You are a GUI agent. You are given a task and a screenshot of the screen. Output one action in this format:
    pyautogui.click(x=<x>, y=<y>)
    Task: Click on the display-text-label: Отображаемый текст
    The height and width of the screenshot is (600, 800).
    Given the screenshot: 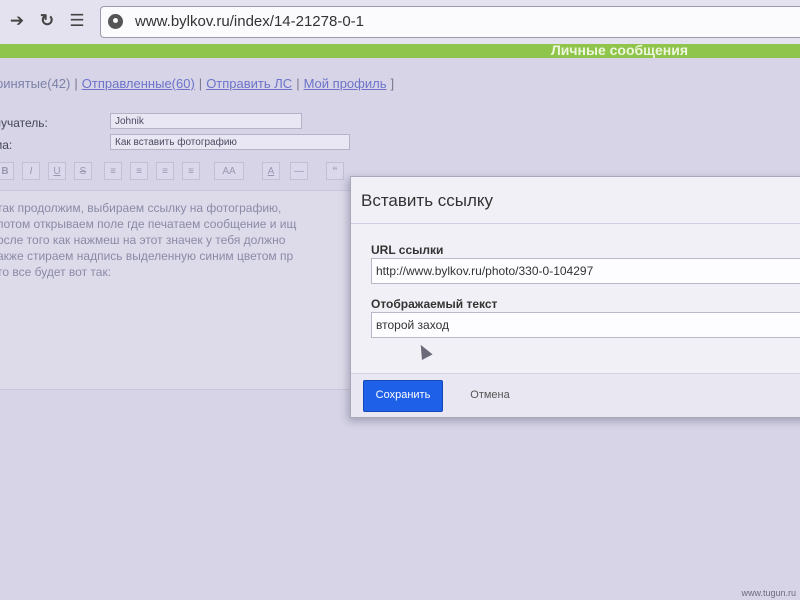 What is the action you would take?
    pyautogui.click(x=434, y=304)
    